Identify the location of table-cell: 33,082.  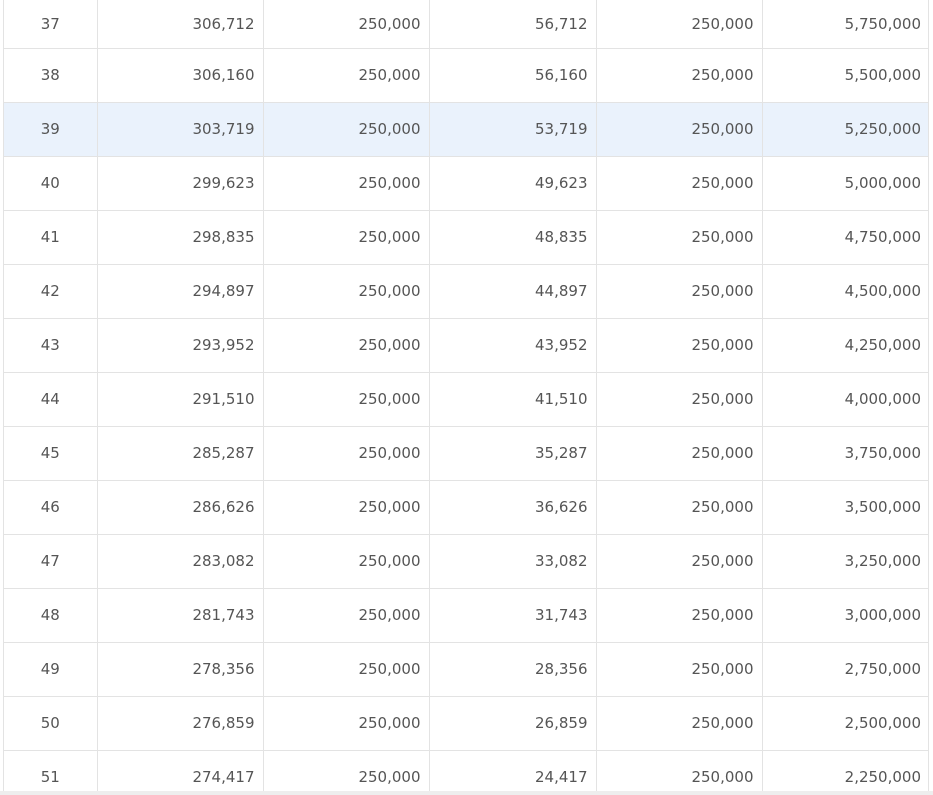
(513, 561).